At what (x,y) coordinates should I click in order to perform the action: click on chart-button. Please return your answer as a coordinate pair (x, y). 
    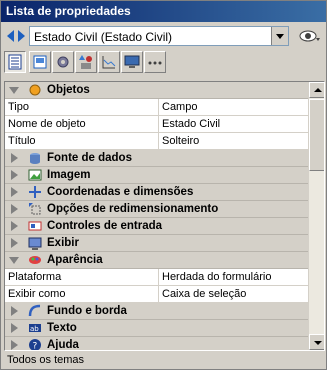
    Looking at the image, I should click on (109, 62).